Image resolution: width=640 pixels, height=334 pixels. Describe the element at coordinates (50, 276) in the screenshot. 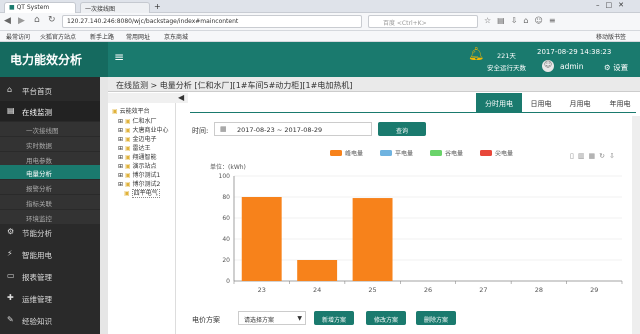

I see `sidebar-item-reports: ▭ 报表管理` at that location.